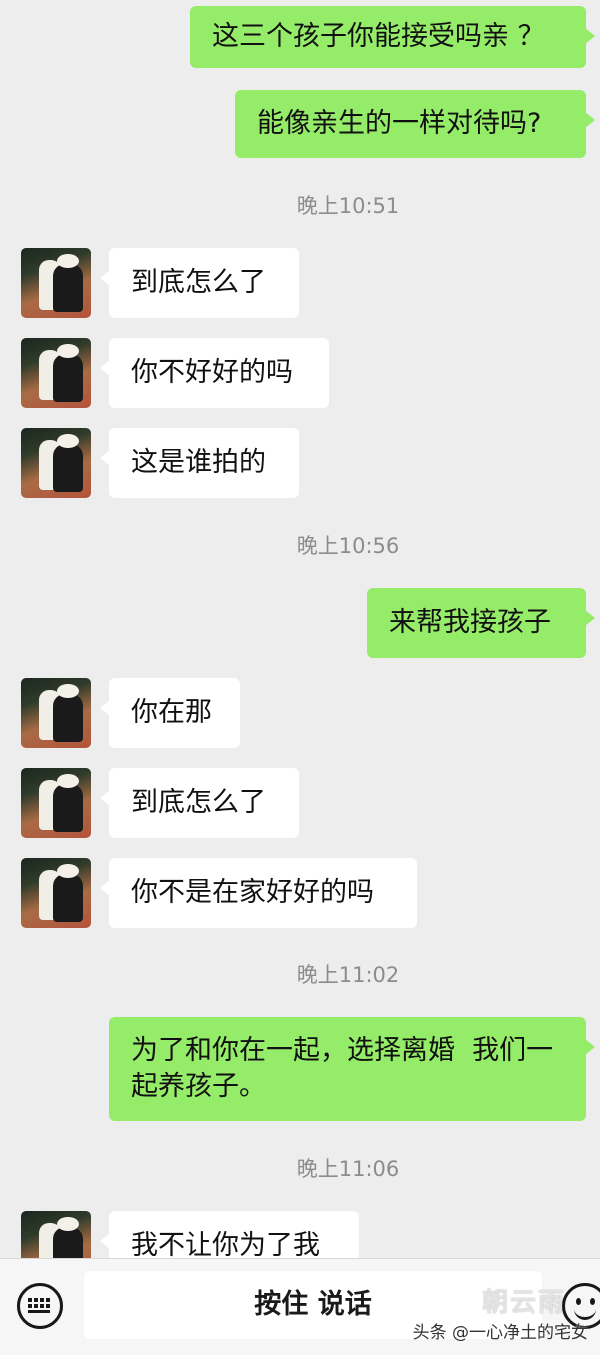  What do you see at coordinates (348, 975) in the screenshot?
I see `timestamp: 晚上11:02` at bounding box center [348, 975].